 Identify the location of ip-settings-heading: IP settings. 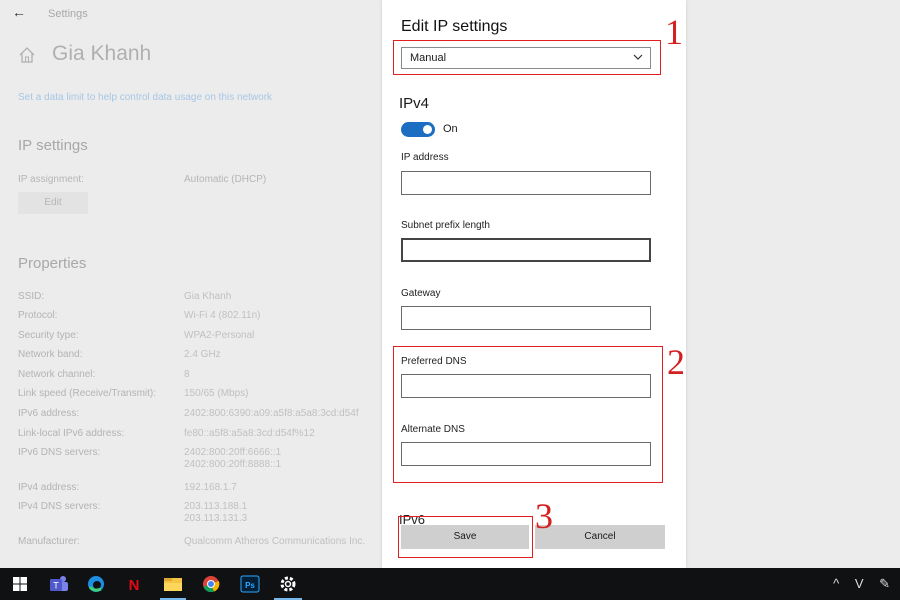
(53, 145).